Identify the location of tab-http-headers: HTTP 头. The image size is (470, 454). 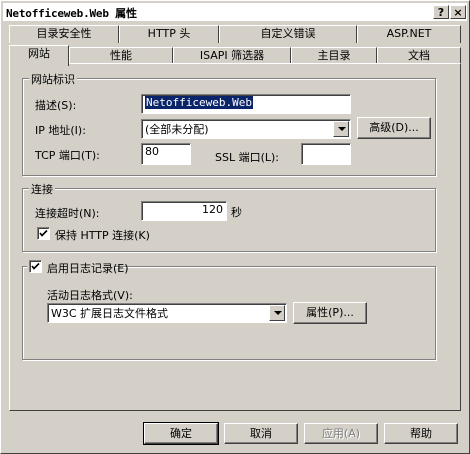
(169, 34).